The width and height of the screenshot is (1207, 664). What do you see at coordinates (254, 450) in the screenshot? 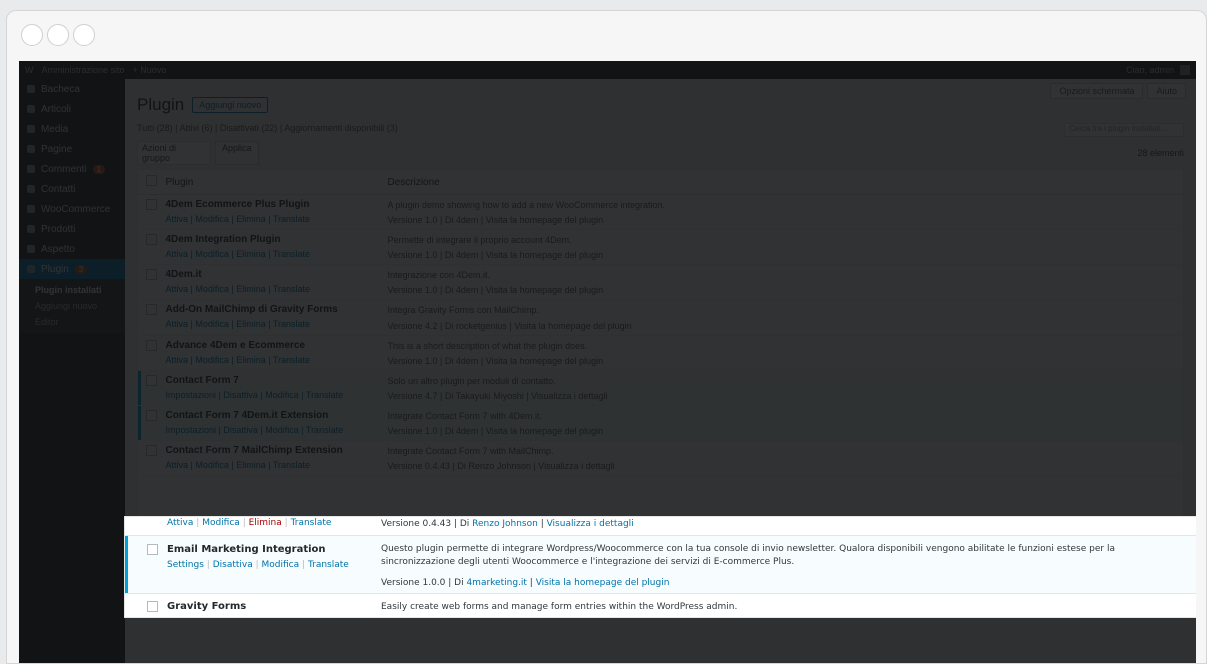
I see `plugin-name: Contact Form 7 MailChimp Extension` at bounding box center [254, 450].